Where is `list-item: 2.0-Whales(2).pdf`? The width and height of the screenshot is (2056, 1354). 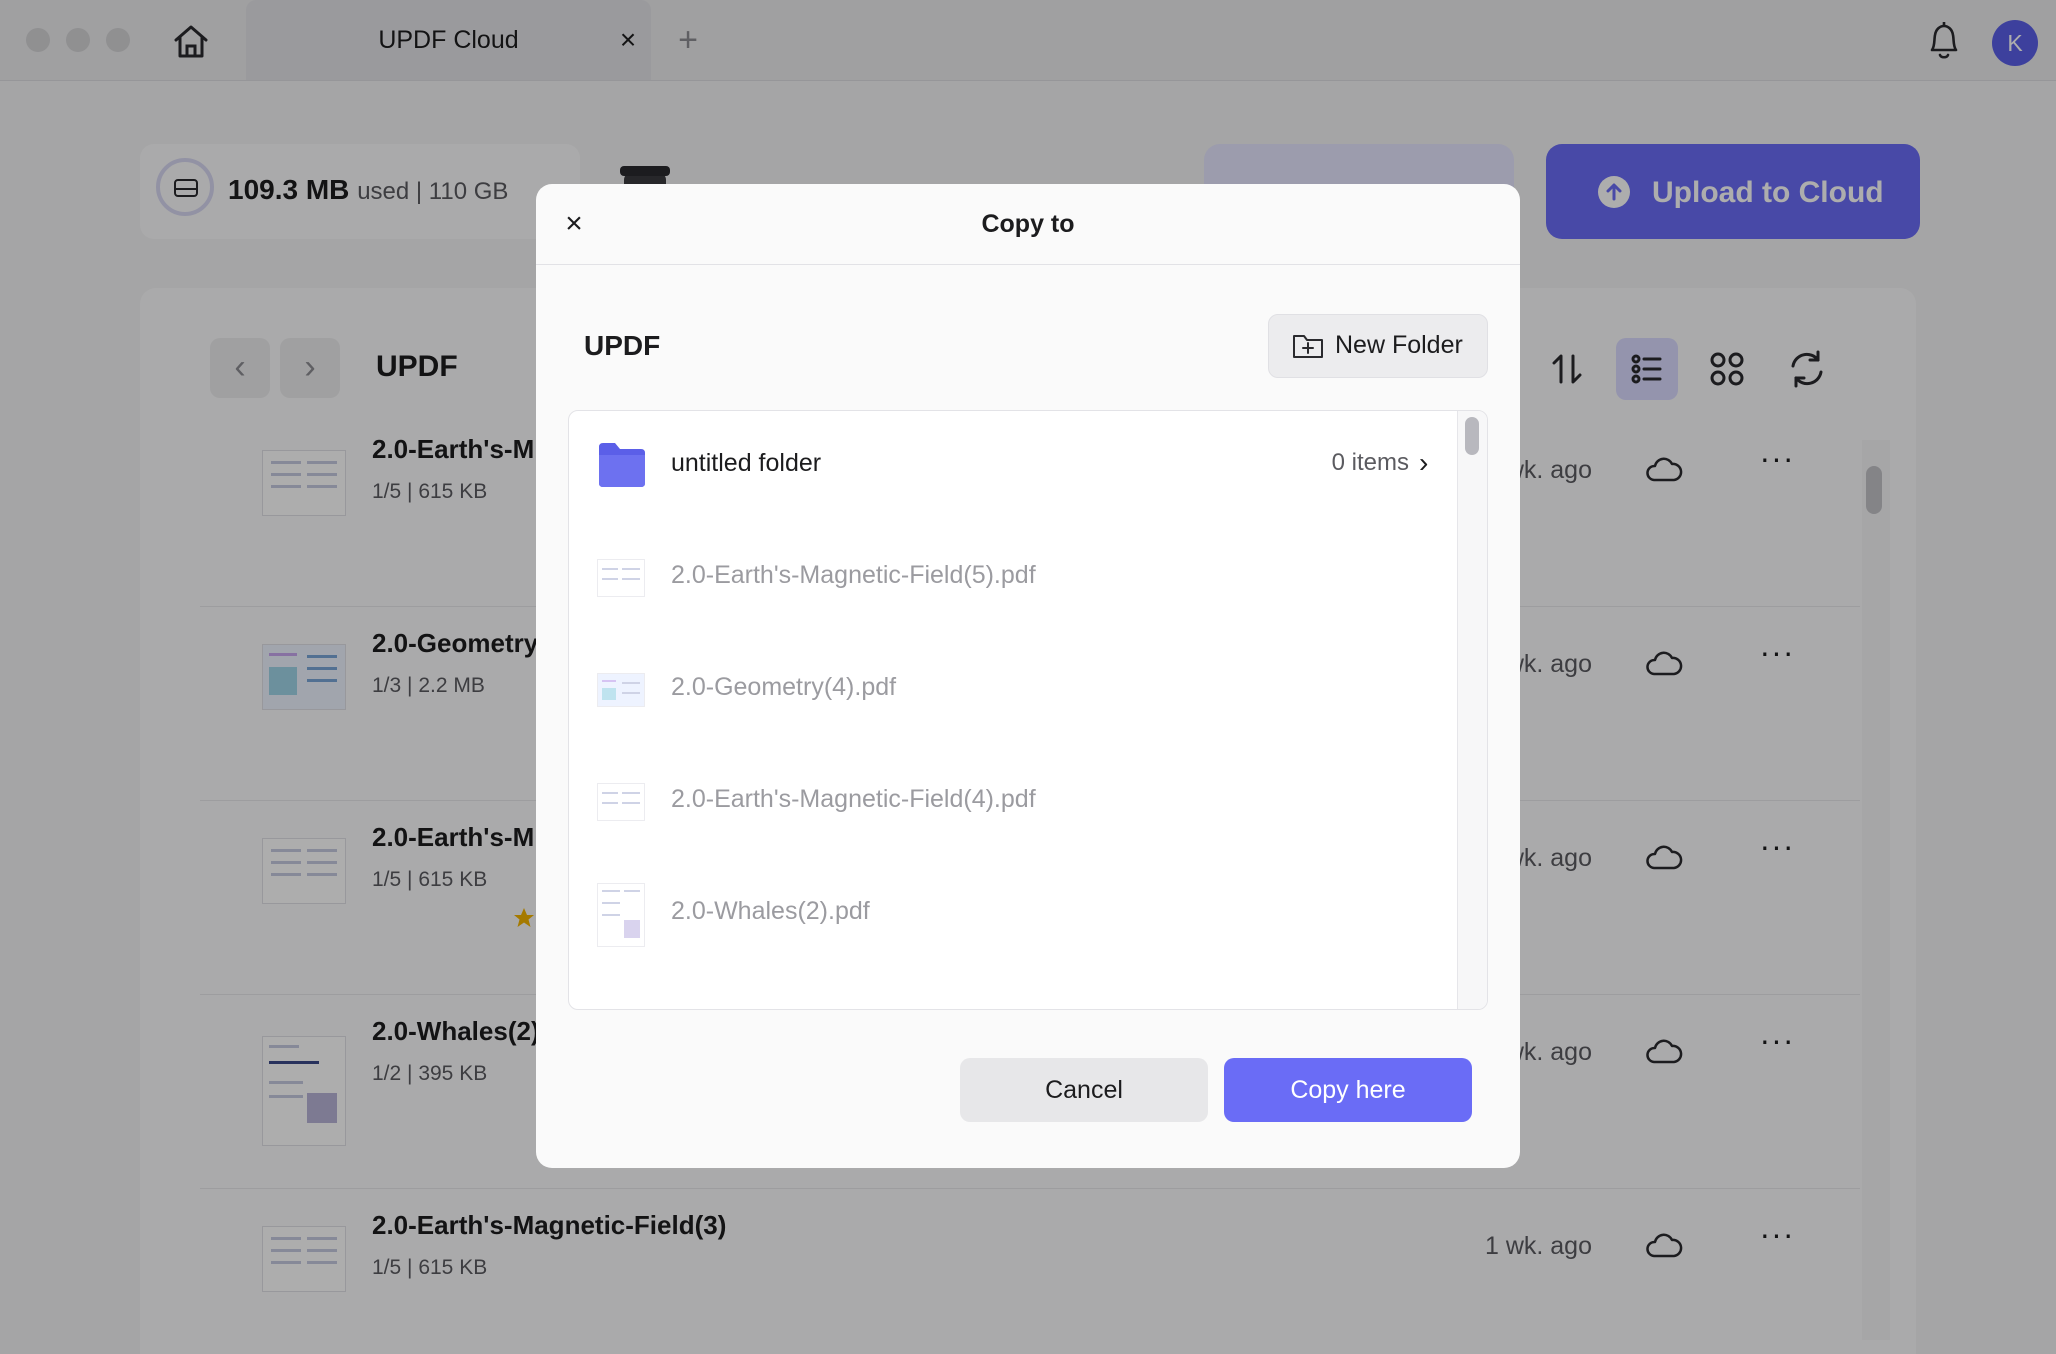
list-item: 2.0-Whales(2).pdf is located at coordinates (1013, 915).